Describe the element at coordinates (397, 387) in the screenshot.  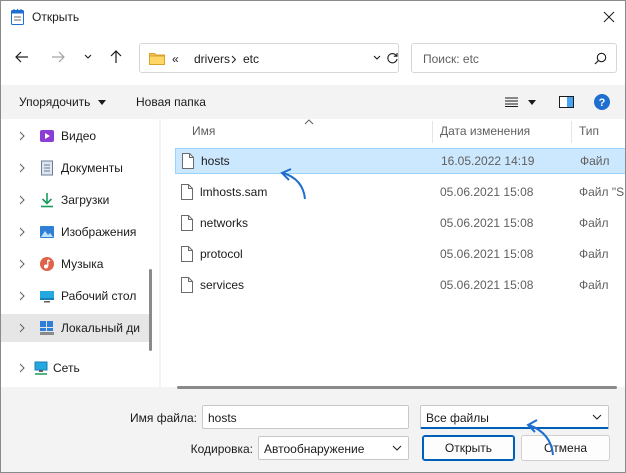
I see `horizontal-scrollbar` at that location.